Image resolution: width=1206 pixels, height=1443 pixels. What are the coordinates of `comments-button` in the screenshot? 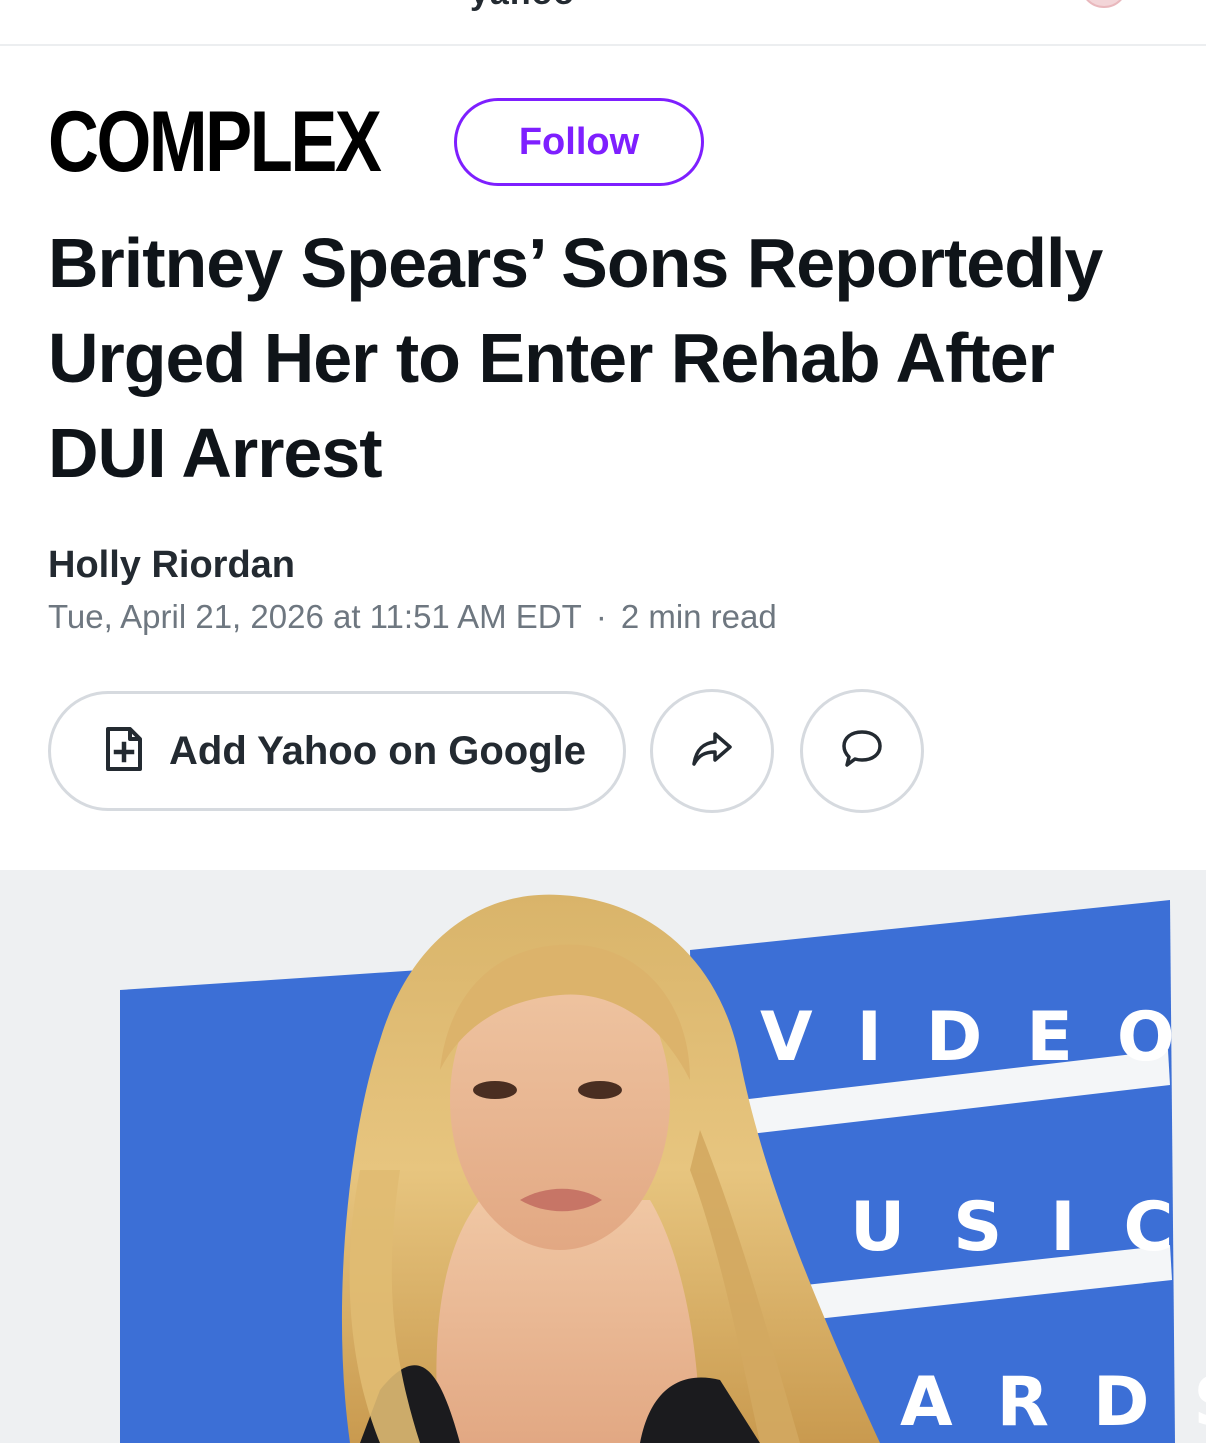 It's located at (862, 751).